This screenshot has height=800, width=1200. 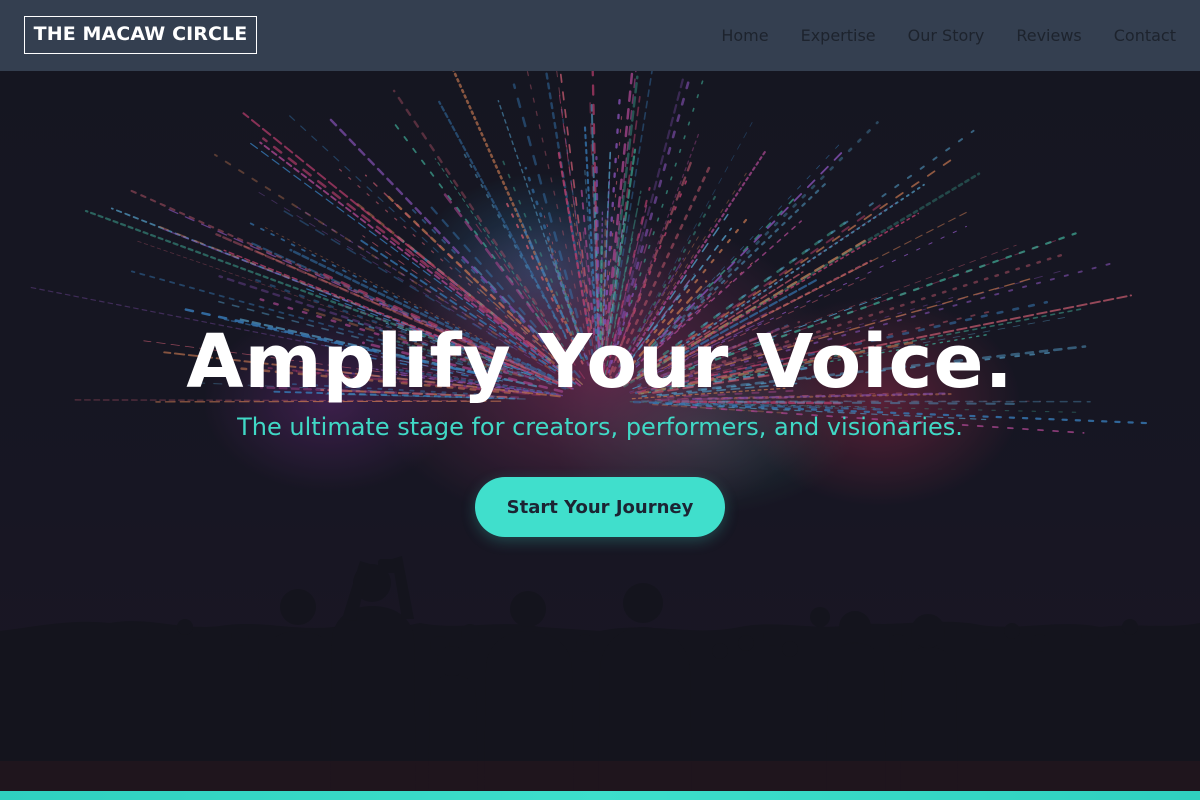 What do you see at coordinates (140, 35) in the screenshot?
I see `site-logo: THE MACAW CIRCLE` at bounding box center [140, 35].